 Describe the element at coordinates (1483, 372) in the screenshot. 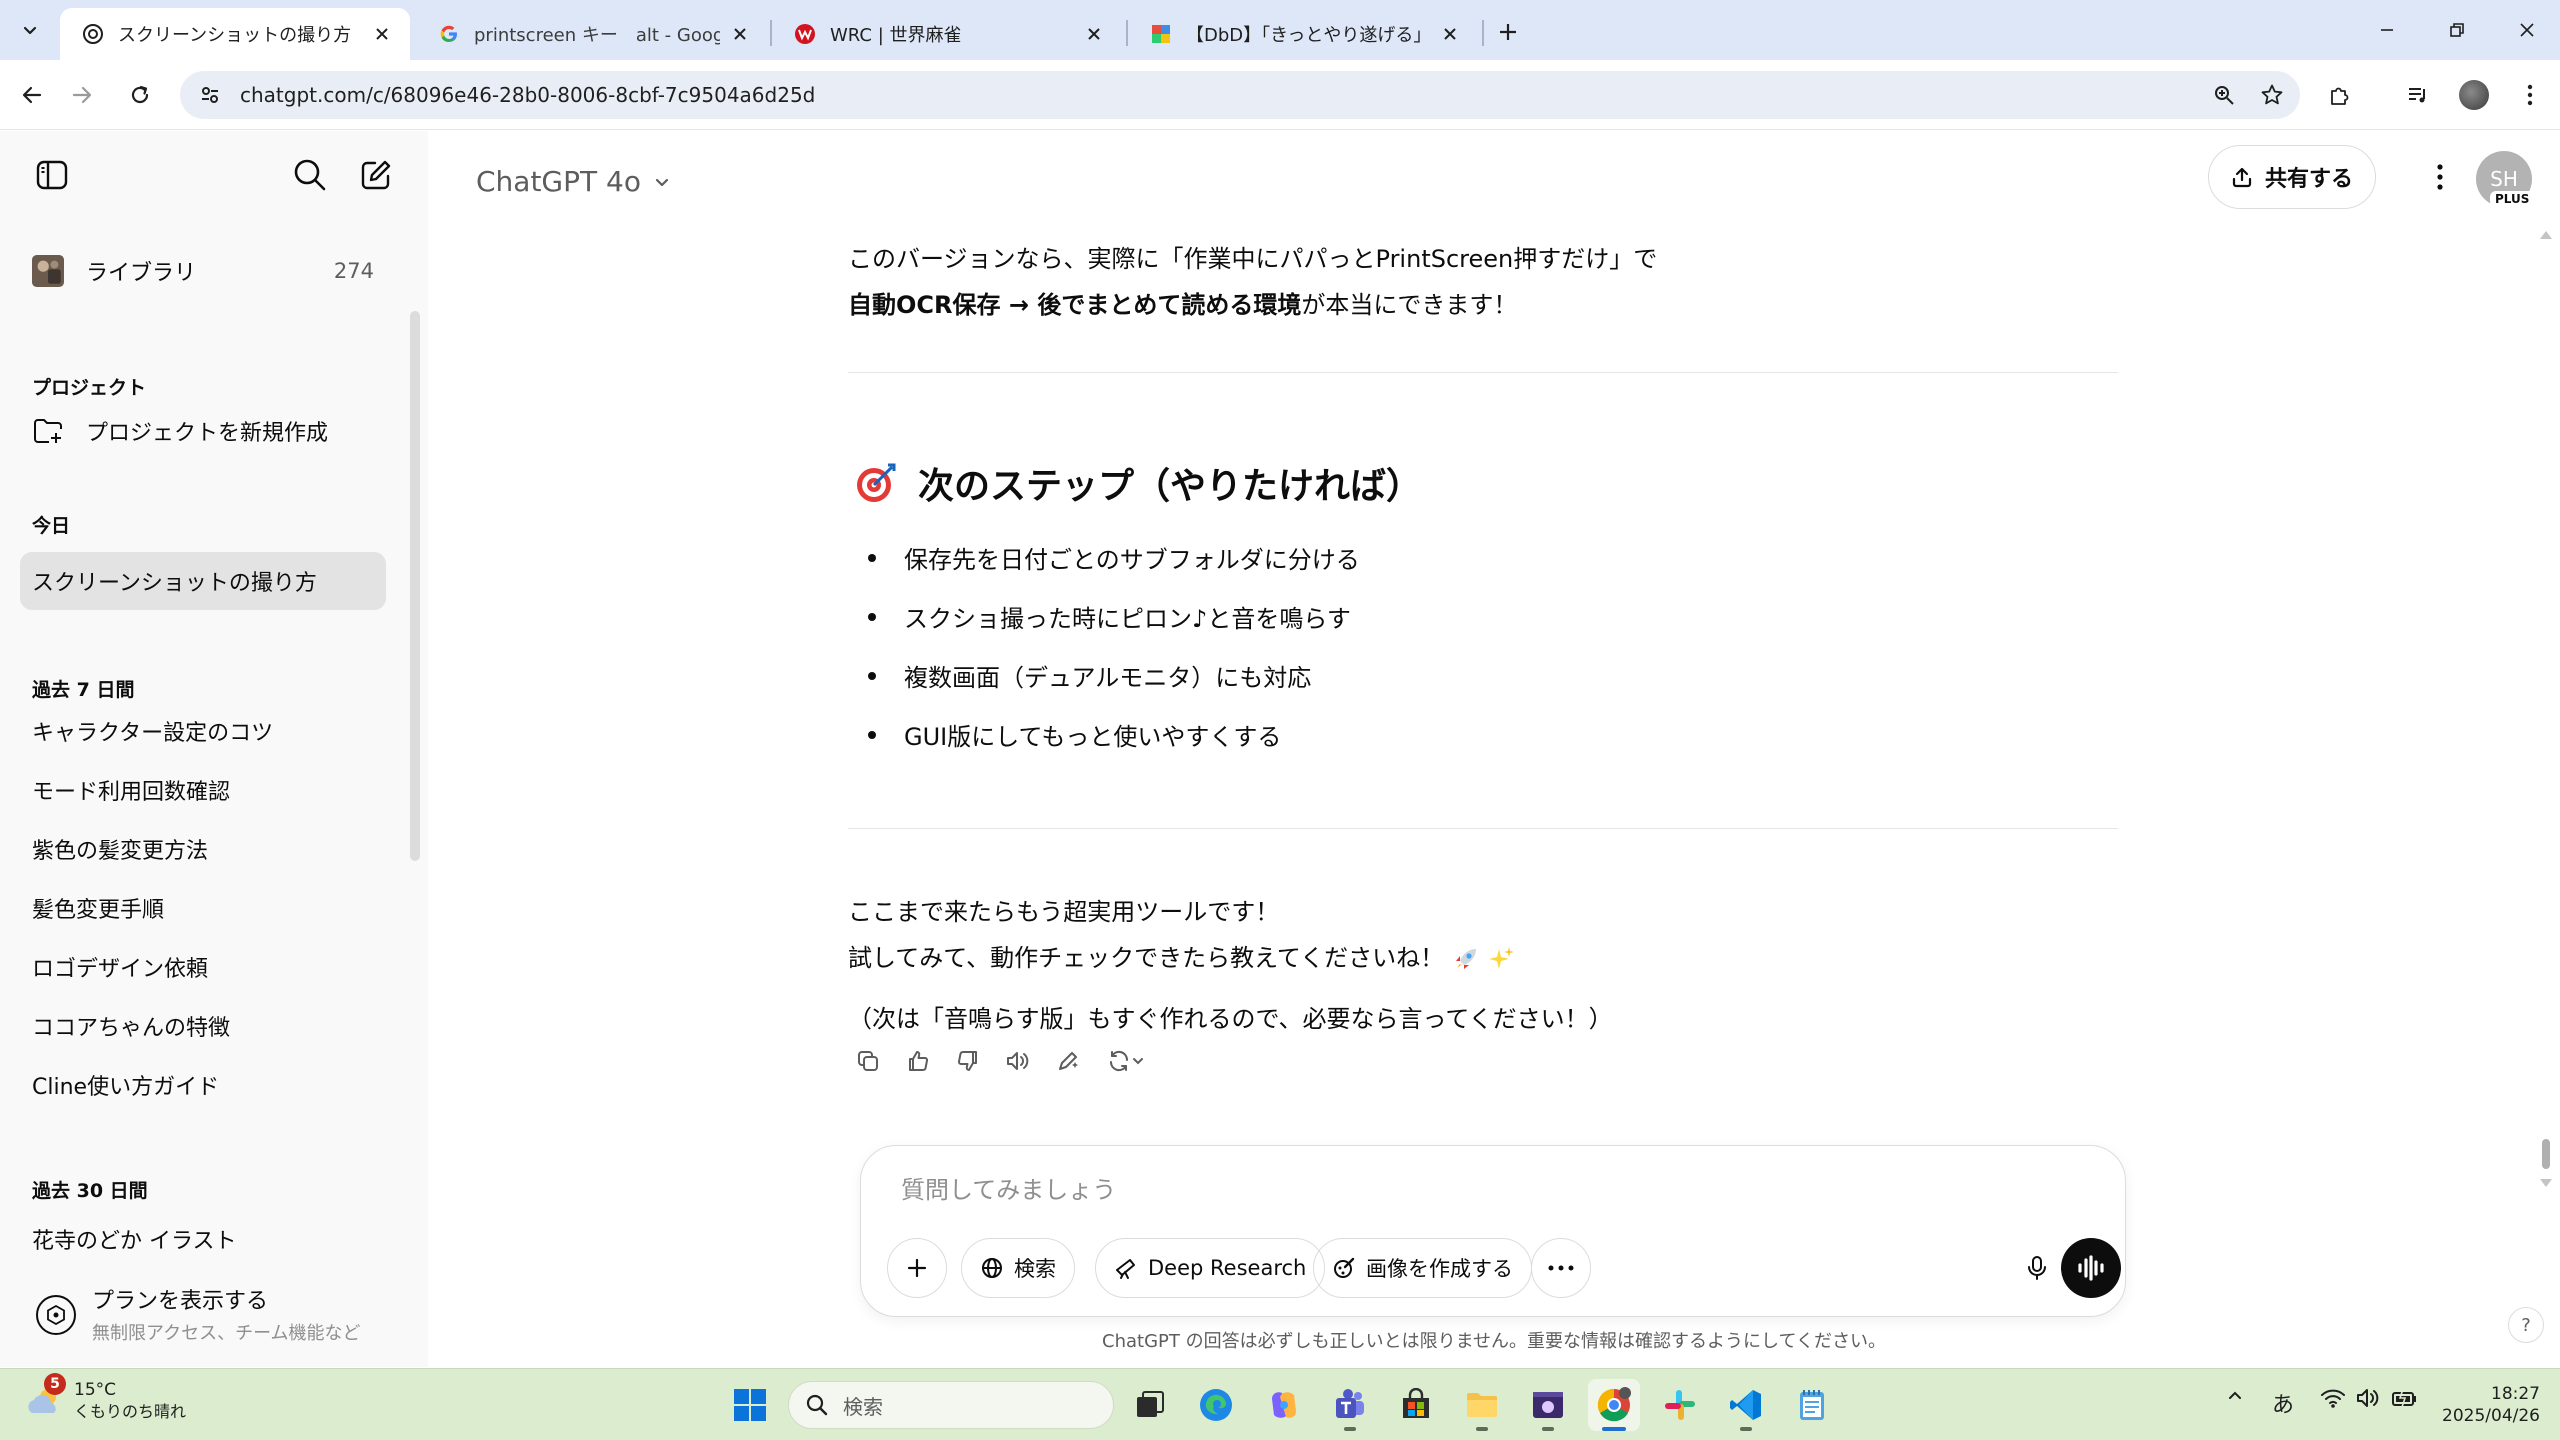

I see `message-divider` at that location.